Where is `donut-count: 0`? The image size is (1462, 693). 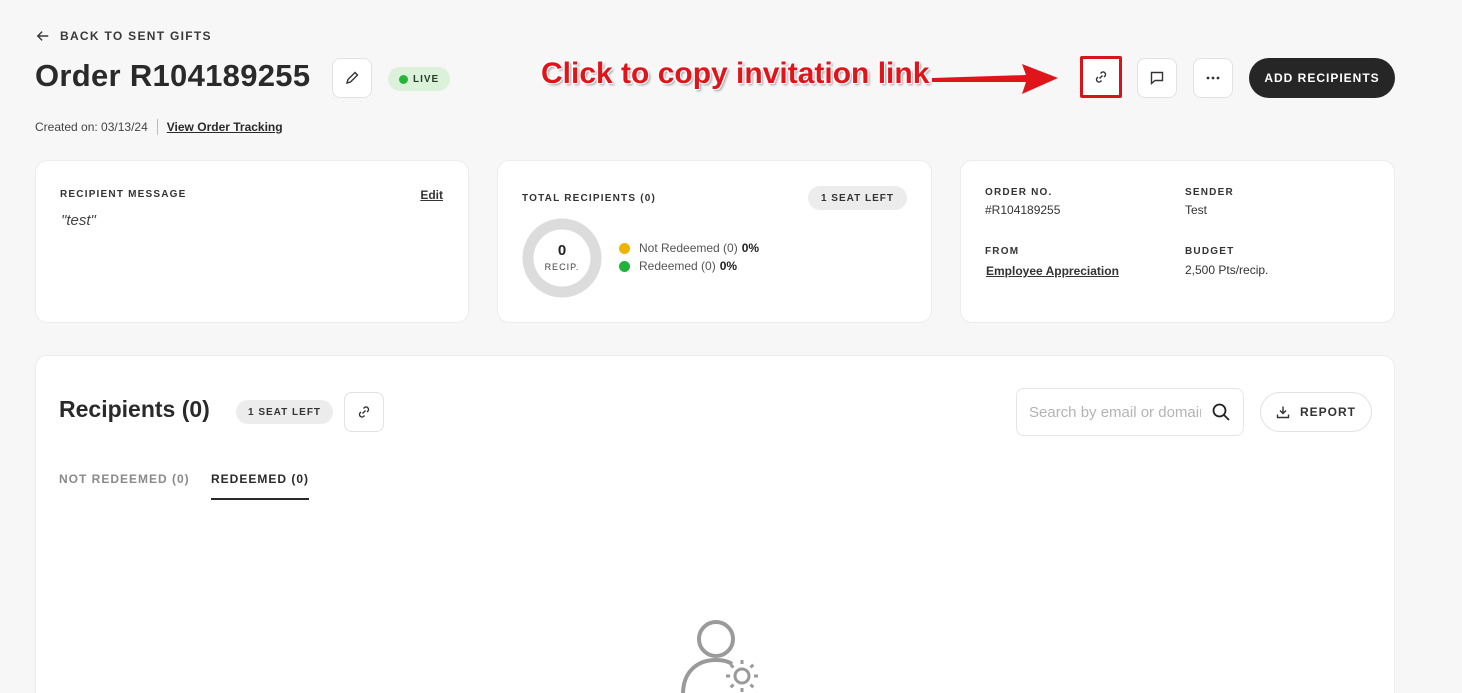 donut-count: 0 is located at coordinates (562, 250).